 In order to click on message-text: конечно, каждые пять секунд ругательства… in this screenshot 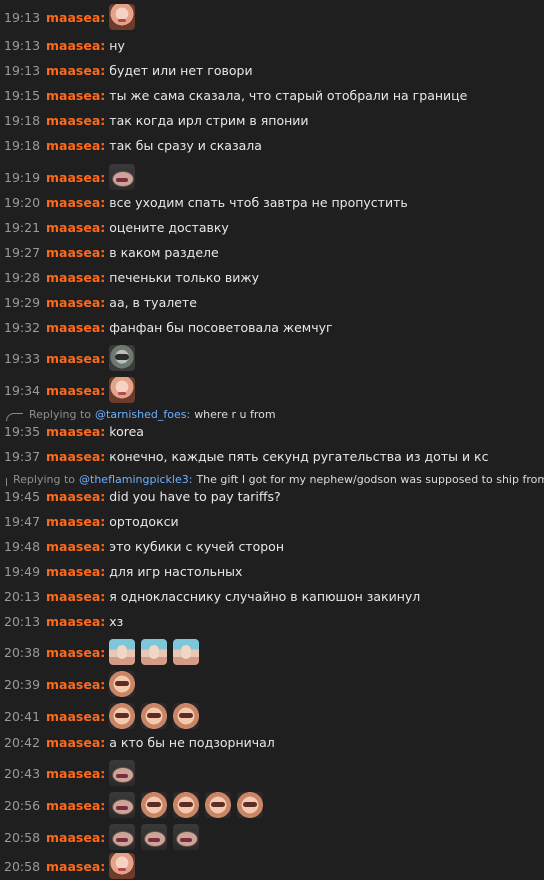, I will do `click(299, 456)`.